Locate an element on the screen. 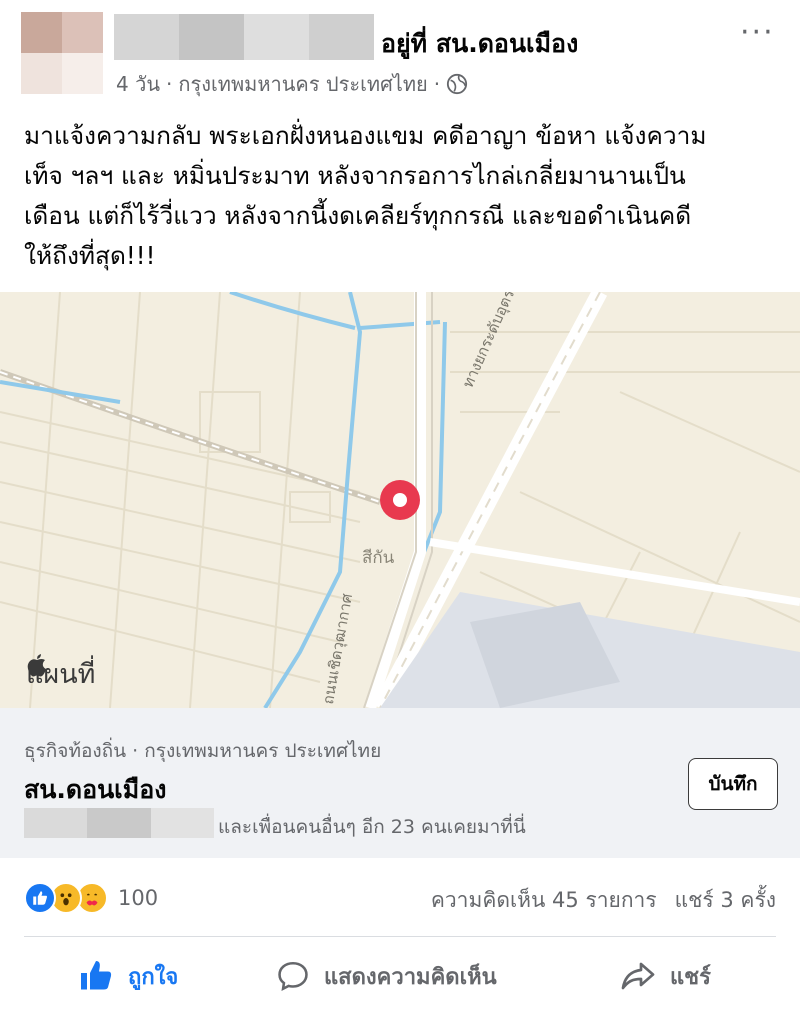  apple-icon is located at coordinates (36, 665).